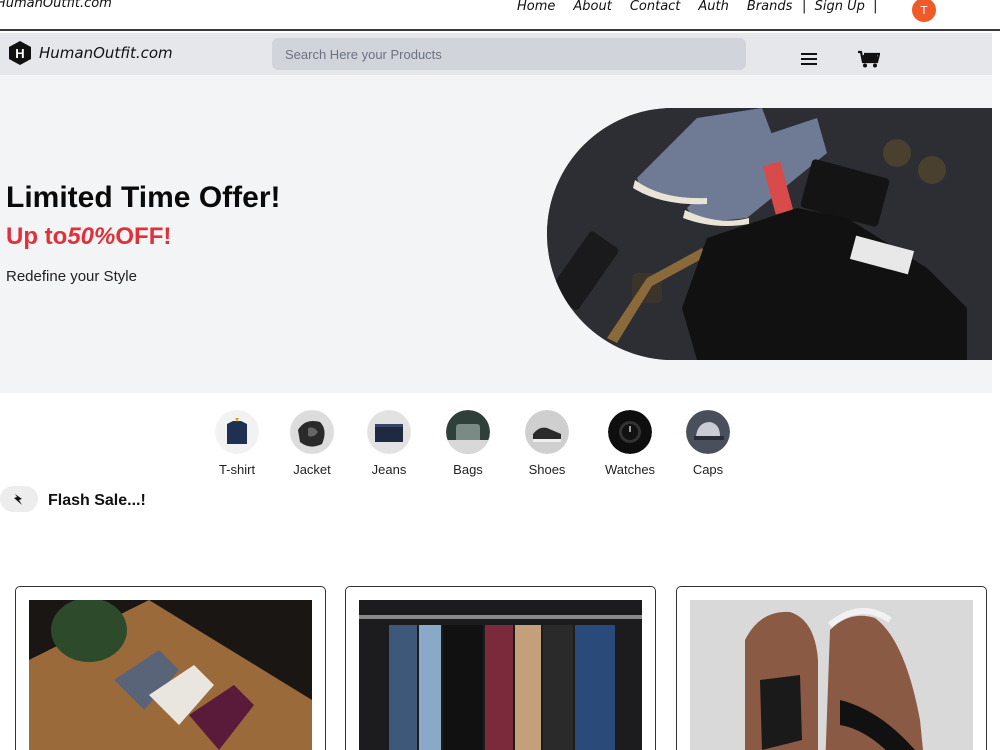  I want to click on flash-sale-title: Flash Sale...!, so click(97, 500).